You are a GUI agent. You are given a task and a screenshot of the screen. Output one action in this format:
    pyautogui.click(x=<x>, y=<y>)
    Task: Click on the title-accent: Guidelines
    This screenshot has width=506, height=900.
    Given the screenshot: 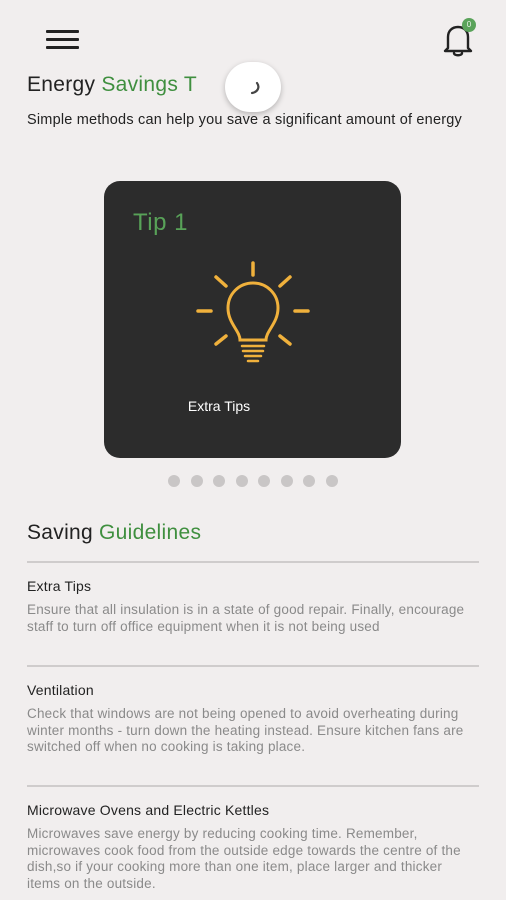 What is the action you would take?
    pyautogui.click(x=150, y=532)
    